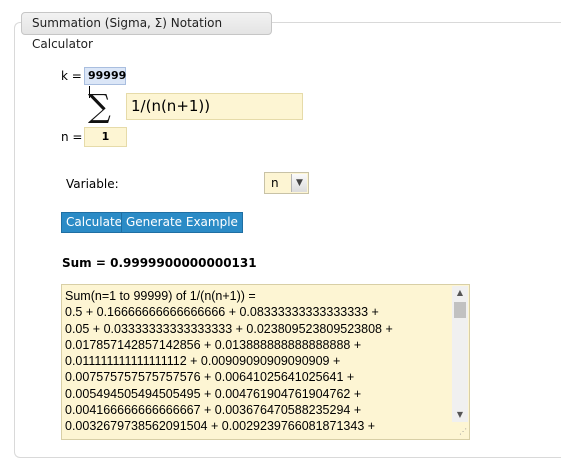  Describe the element at coordinates (160, 296) in the screenshot. I see `result-line: Sum(n=1 to 99999) of 1/(n(n+1)) =` at that location.